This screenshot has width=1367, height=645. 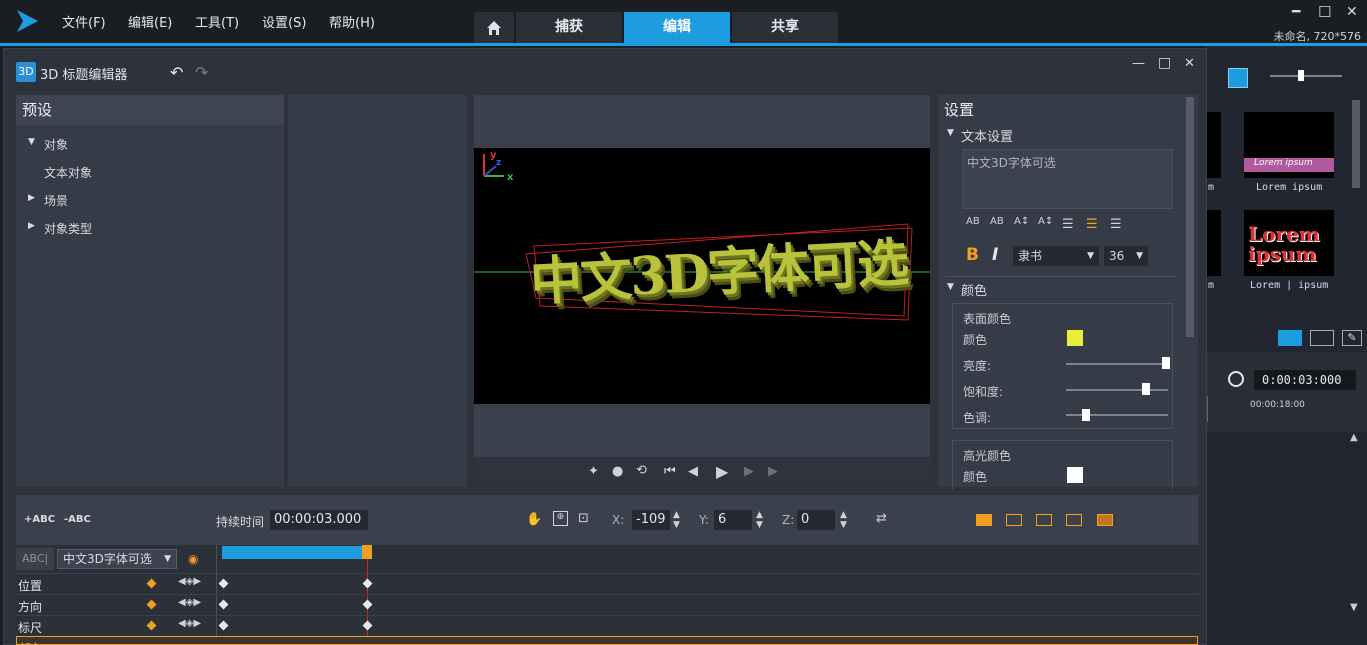 What do you see at coordinates (560, 518) in the screenshot?
I see `zoom-fit-icon: ⊕` at bounding box center [560, 518].